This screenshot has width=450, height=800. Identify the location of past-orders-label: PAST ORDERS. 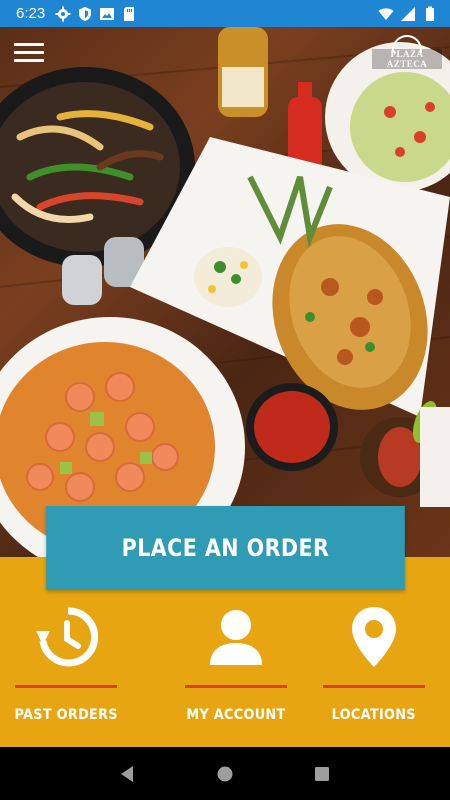
(66, 715).